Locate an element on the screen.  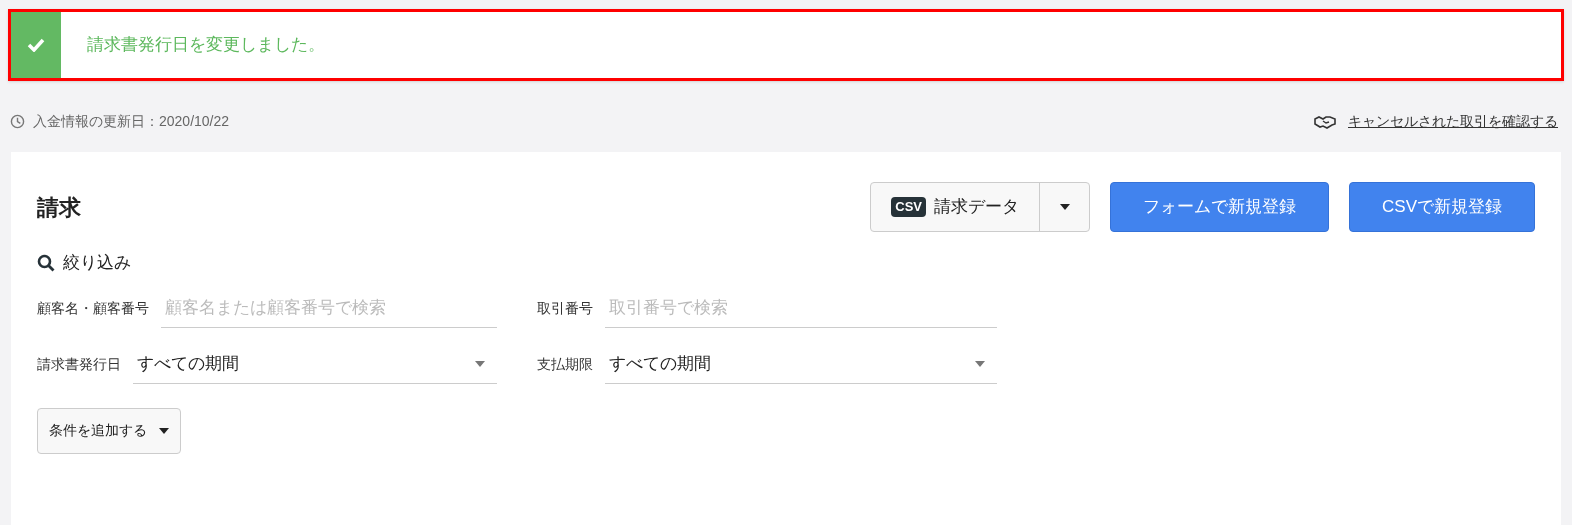
register-button: CSVで新規登録 is located at coordinates (1442, 207).